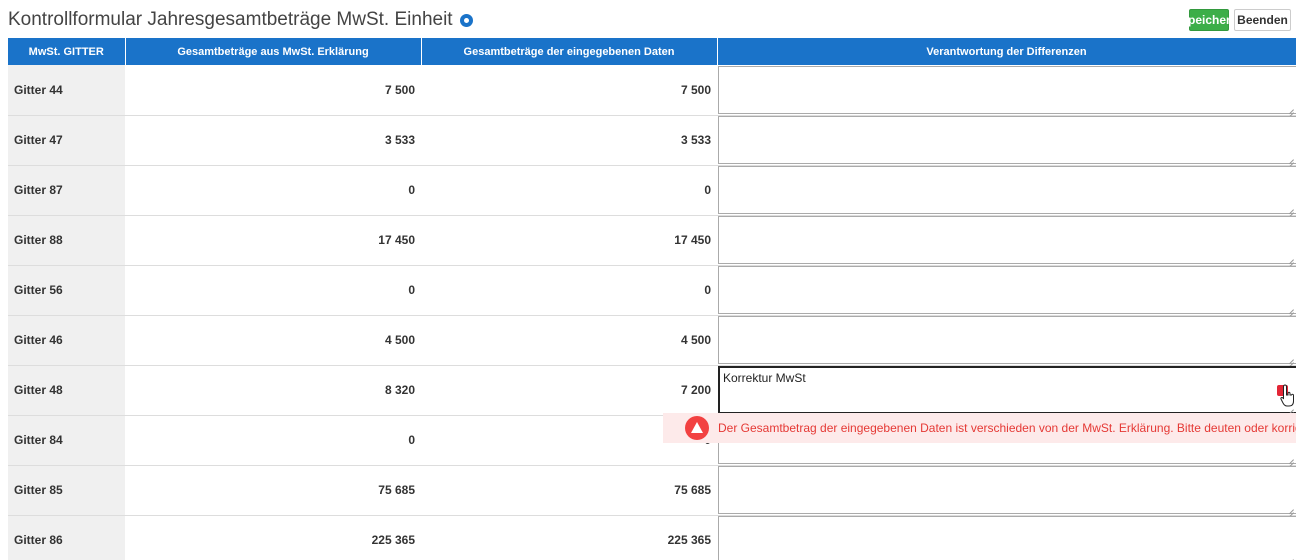 The width and height of the screenshot is (1296, 560). What do you see at coordinates (66, 440) in the screenshot?
I see `grid-cell: Gitter 84` at bounding box center [66, 440].